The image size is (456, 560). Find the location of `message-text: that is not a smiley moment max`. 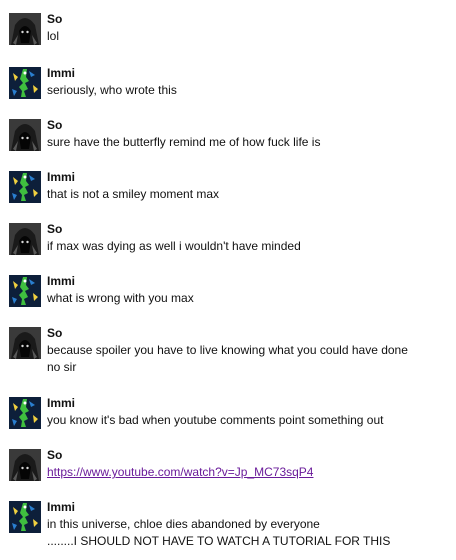

message-text: that is not a smiley moment max is located at coordinates (133, 194).